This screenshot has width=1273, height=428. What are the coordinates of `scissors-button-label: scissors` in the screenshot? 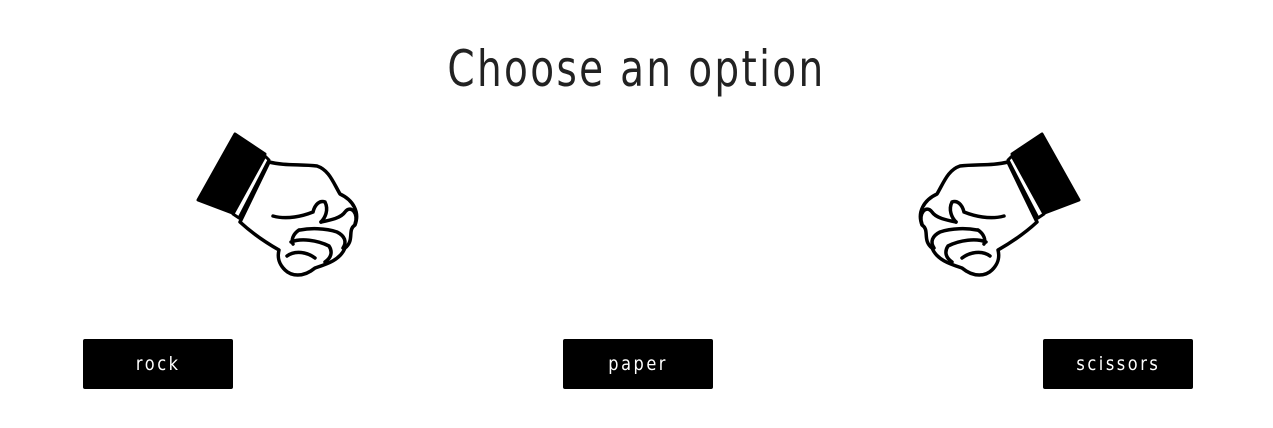 It's located at (1118, 364).